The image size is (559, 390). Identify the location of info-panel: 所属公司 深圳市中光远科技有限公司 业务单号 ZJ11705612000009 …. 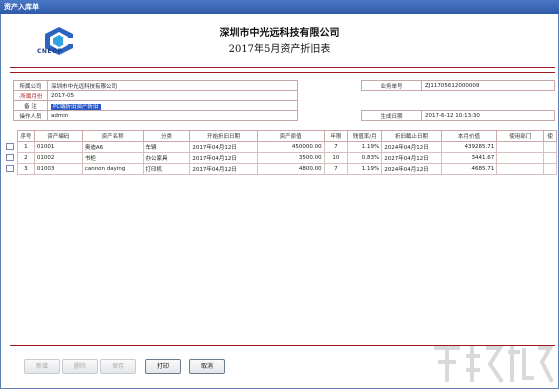
(284, 100).